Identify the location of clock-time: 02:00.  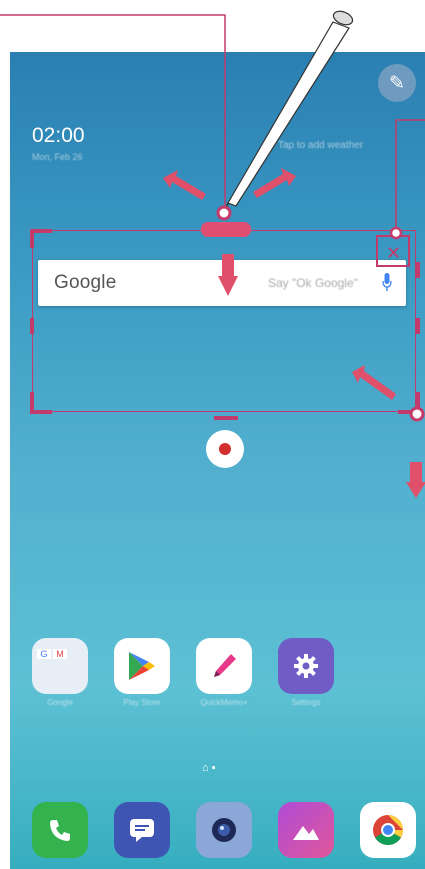
(58, 135).